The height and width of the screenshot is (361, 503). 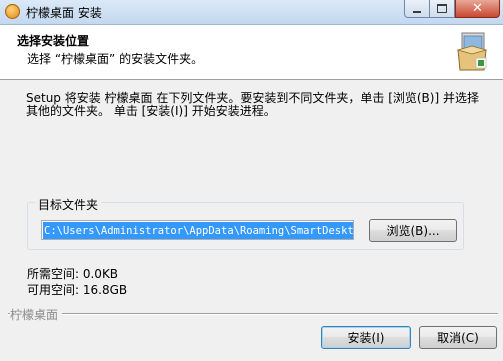 I want to click on page-subtitle: 选择 “柠檬桌面” 的安装文件夹。, so click(x=115, y=59).